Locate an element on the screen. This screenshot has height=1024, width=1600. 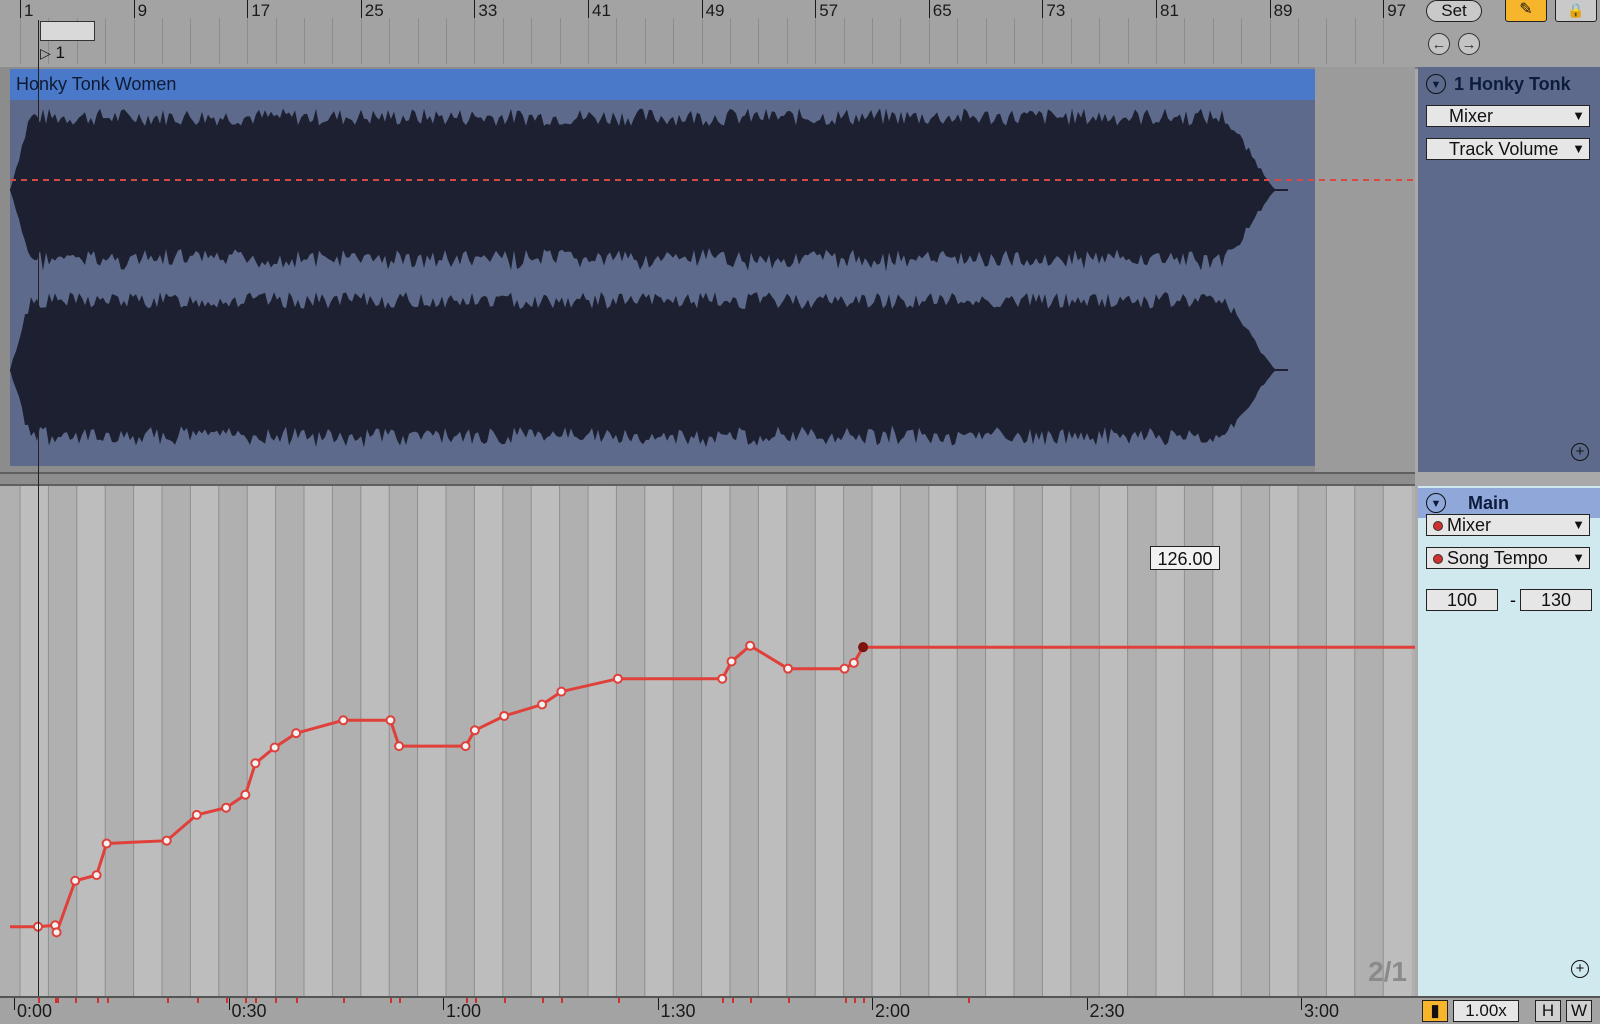
parameter-chooser: Track Volume ▼ is located at coordinates (1508, 149).